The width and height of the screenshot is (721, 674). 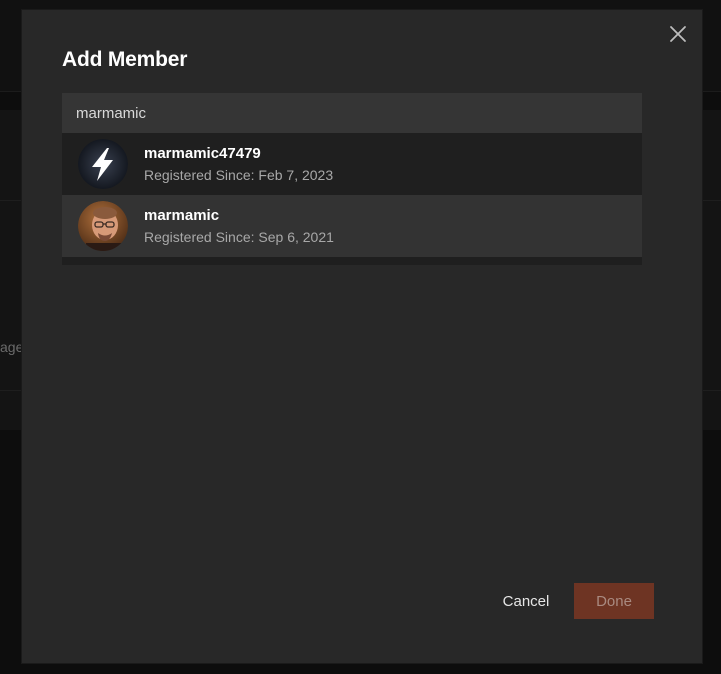 I want to click on cancel-button: Cancel, so click(x=526, y=601).